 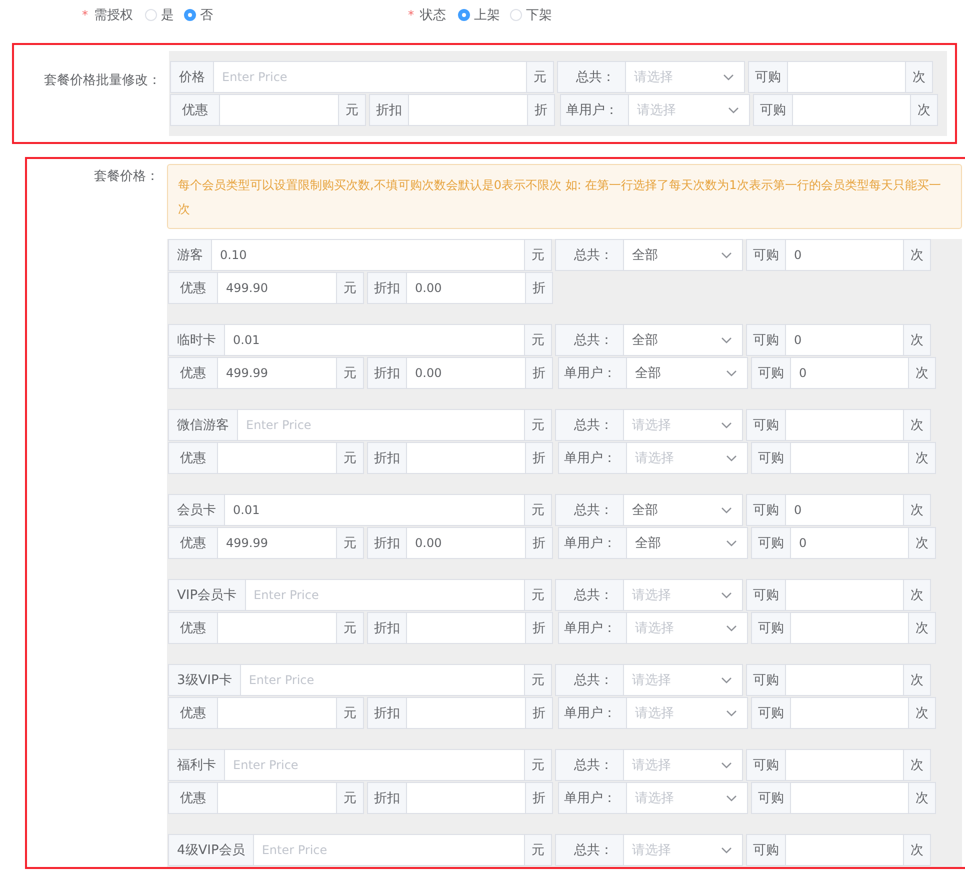 What do you see at coordinates (539, 458) in the screenshot?
I see `unit-label: 折` at bounding box center [539, 458].